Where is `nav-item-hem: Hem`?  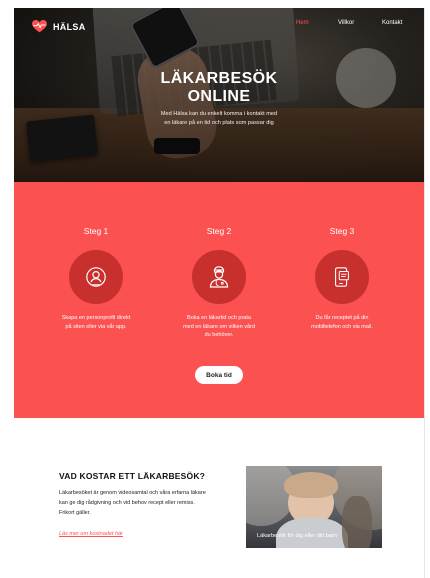
nav-item-hem: Hem is located at coordinates (302, 23).